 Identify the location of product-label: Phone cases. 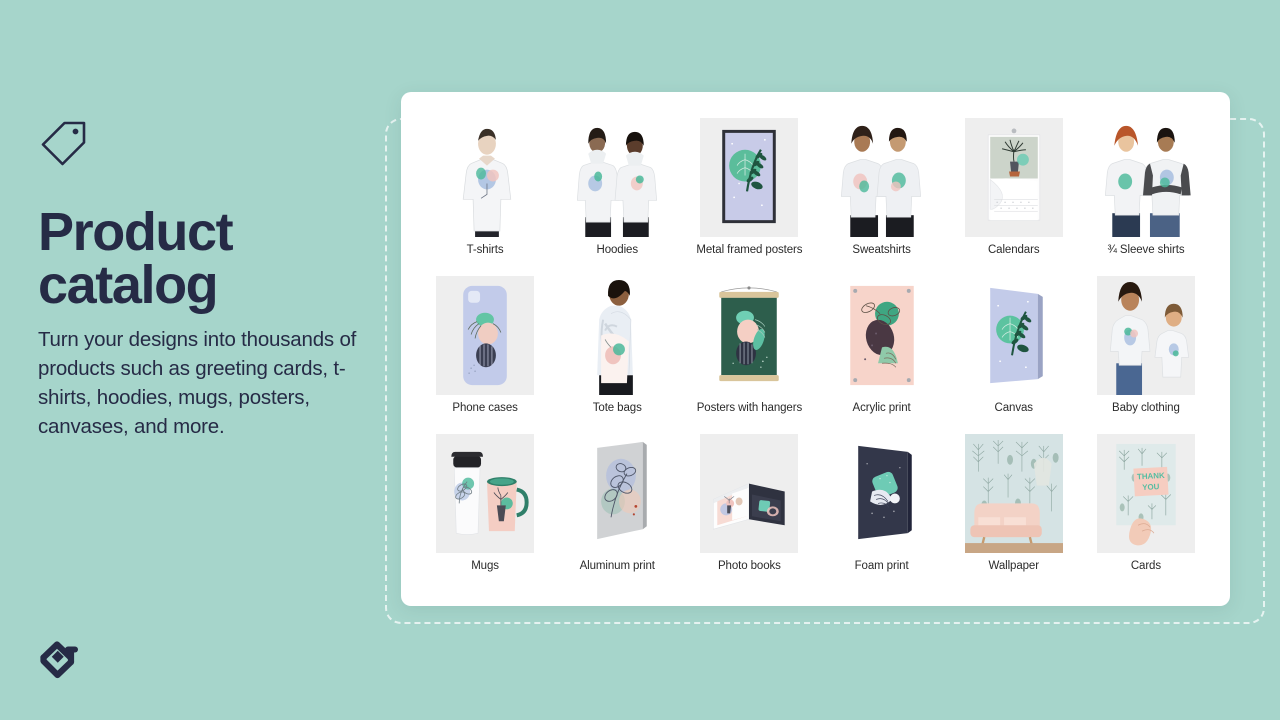
(485, 408).